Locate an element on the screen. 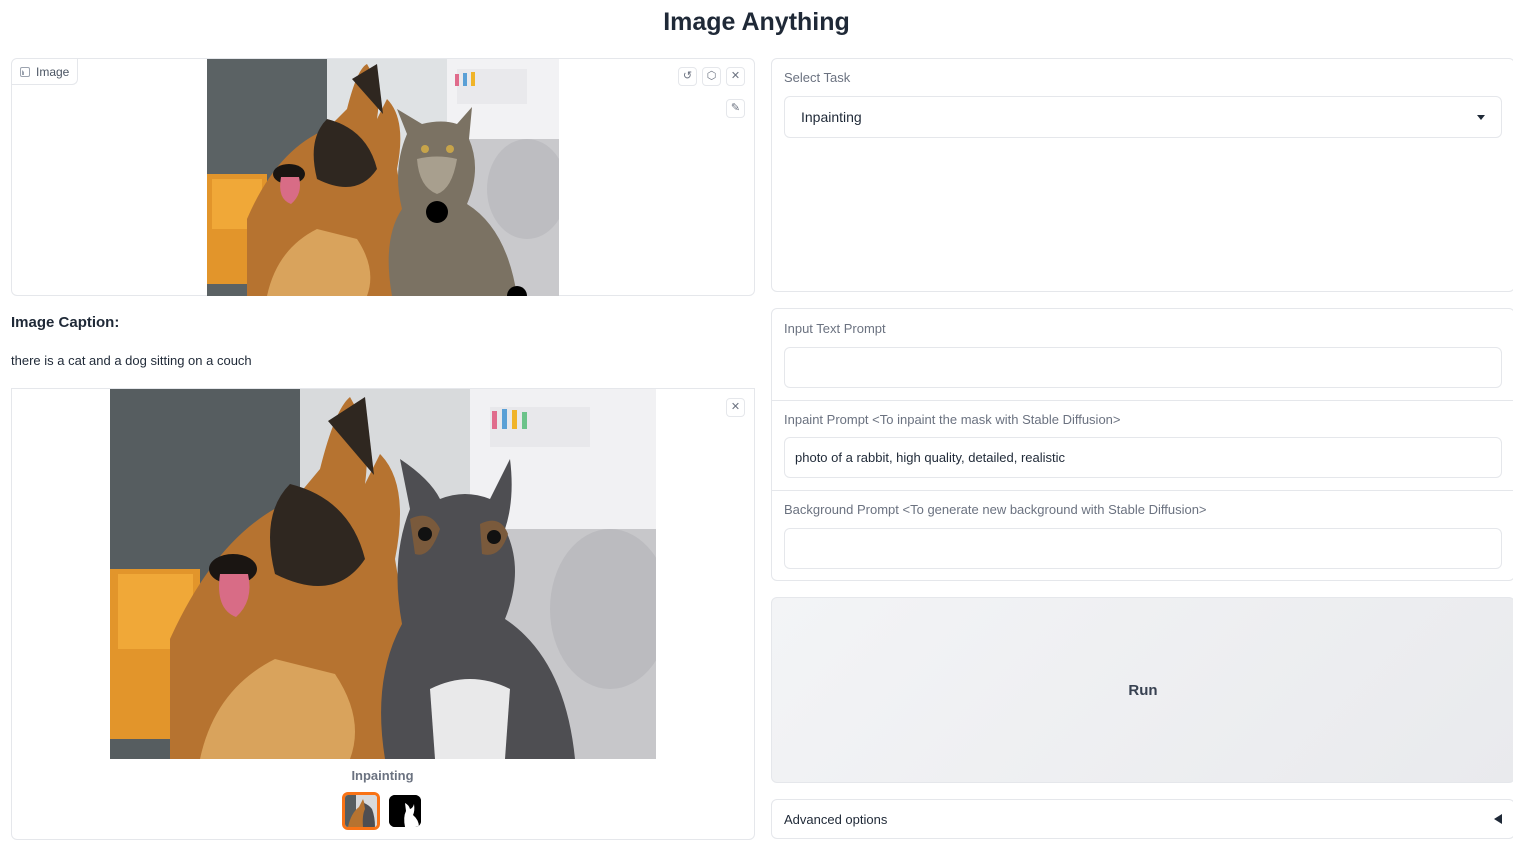  eraser-icon: ⬡ is located at coordinates (711, 76).